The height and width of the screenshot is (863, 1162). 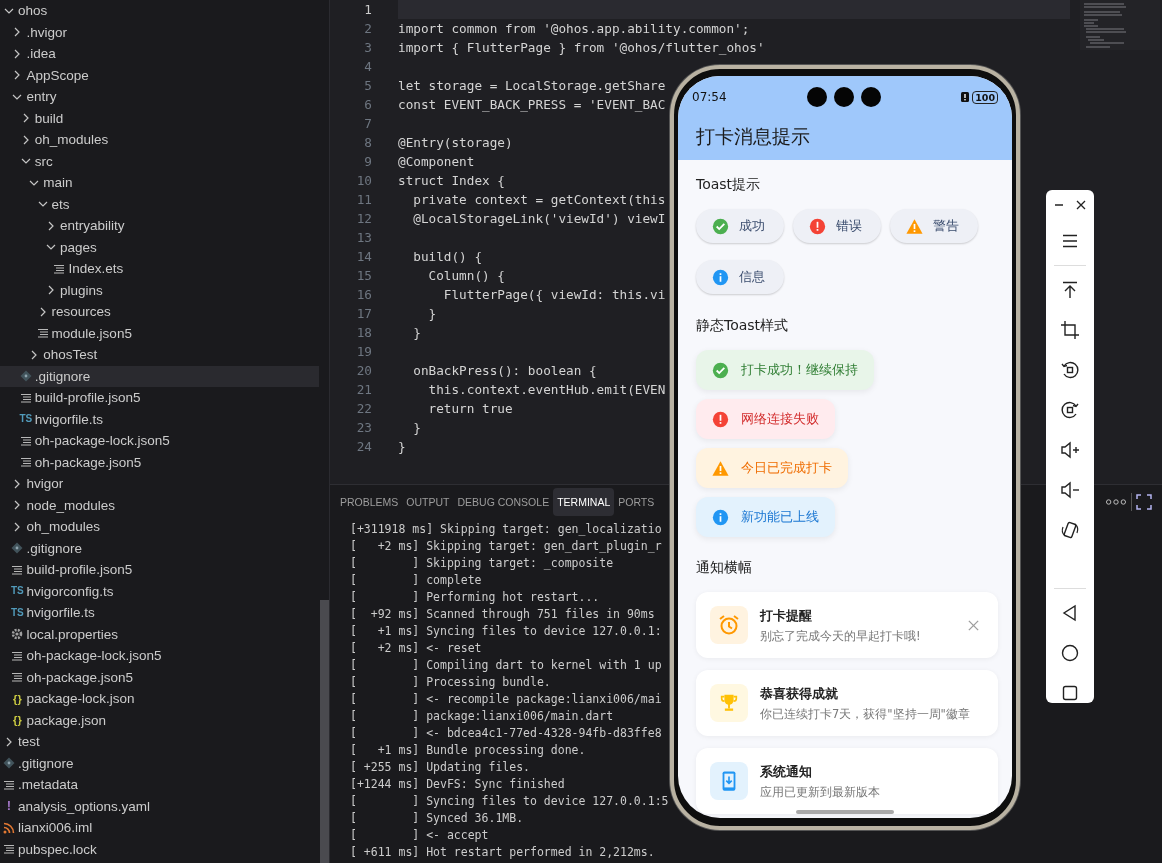 I want to click on tree-item: ets, so click(x=159, y=204).